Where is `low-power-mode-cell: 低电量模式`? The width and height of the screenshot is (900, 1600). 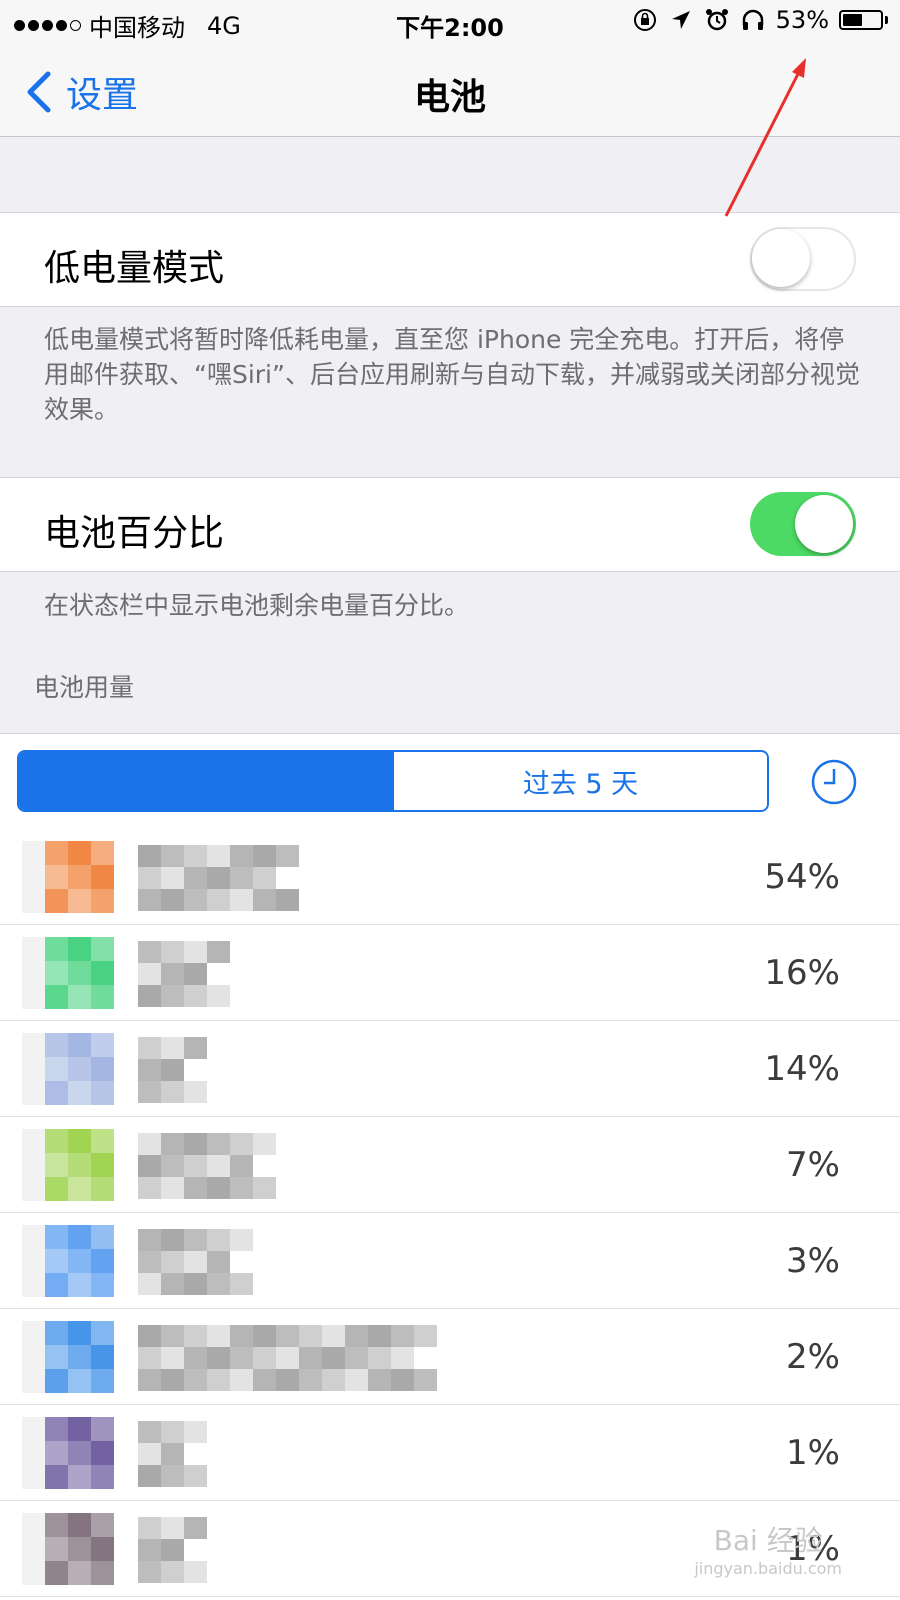 low-power-mode-cell: 低电量模式 is located at coordinates (450, 259).